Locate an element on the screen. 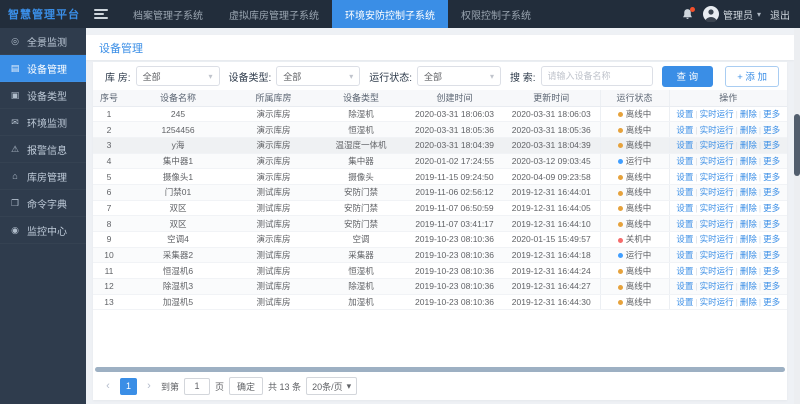 This screenshot has height=404, width=800. cell-name: 空调4 is located at coordinates (178, 239).